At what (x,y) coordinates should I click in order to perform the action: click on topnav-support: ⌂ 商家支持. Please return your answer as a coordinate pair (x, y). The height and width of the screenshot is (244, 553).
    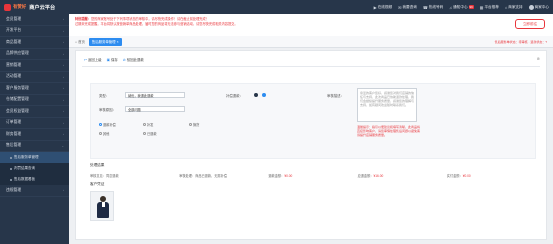
    Looking at the image, I should click on (514, 7).